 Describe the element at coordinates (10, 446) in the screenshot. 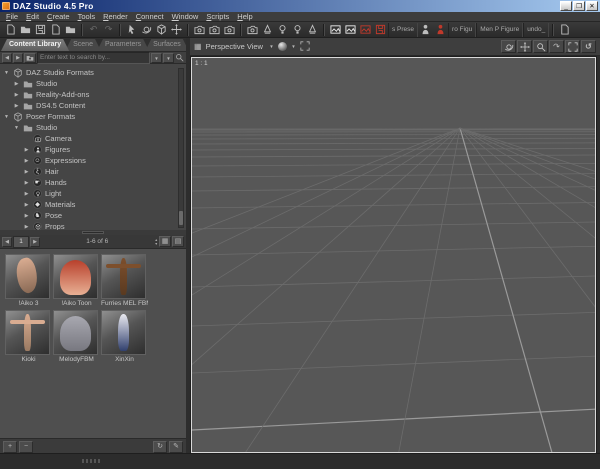

I see `add-content-button: +` at that location.